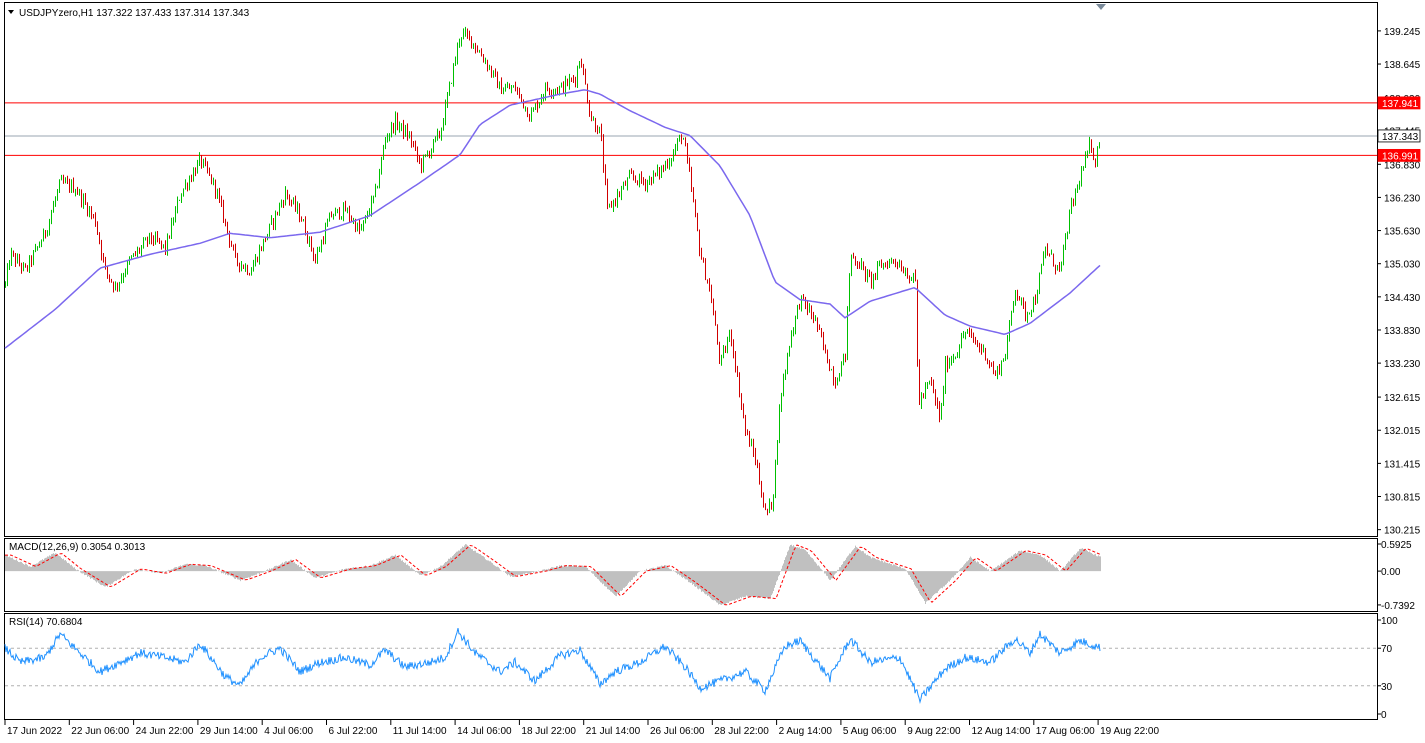  I want to click on price-tick-label: 136.230, so click(1402, 198).